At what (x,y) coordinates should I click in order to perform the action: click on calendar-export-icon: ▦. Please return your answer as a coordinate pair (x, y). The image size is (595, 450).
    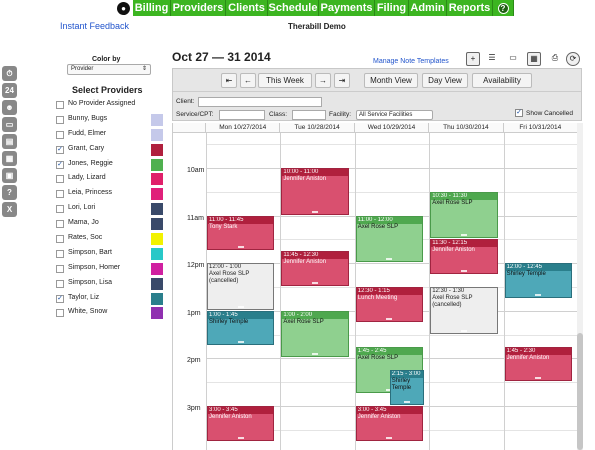
    Looking at the image, I should click on (534, 59).